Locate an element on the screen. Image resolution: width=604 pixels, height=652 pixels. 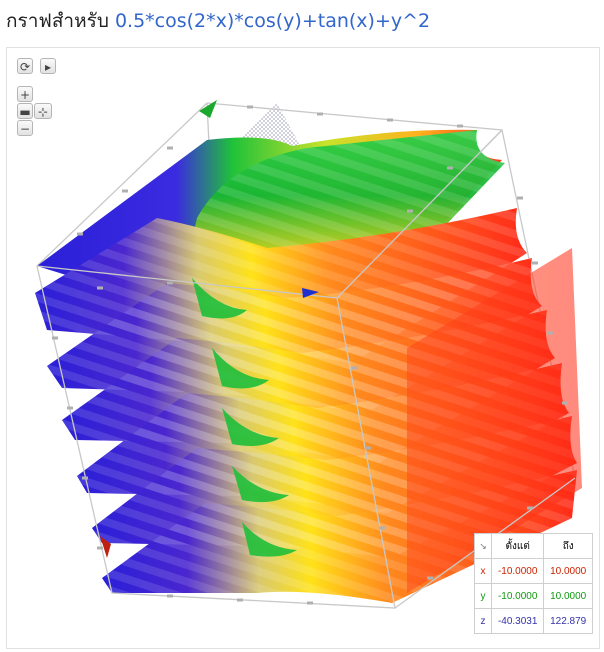
y-min-input: -10.0000 is located at coordinates (517, 596).